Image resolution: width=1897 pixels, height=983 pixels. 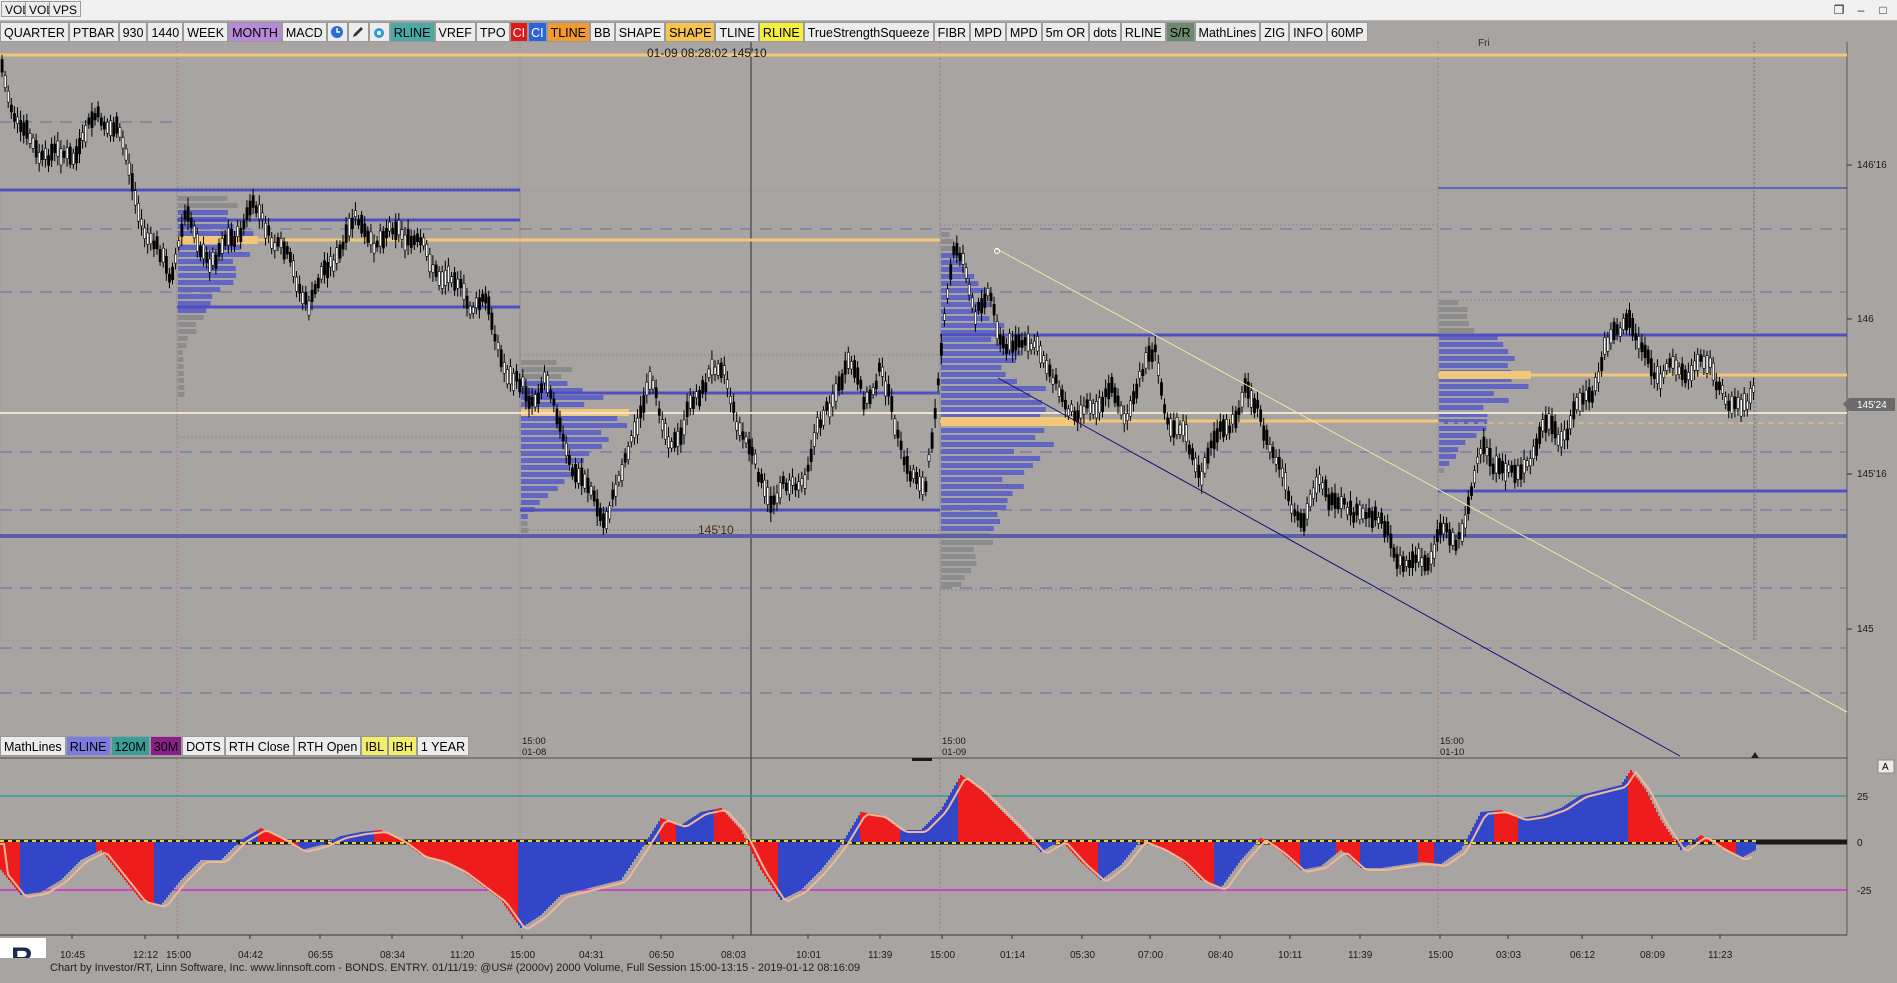 I want to click on toolbar2-120m-button: 120M, so click(x=130, y=746).